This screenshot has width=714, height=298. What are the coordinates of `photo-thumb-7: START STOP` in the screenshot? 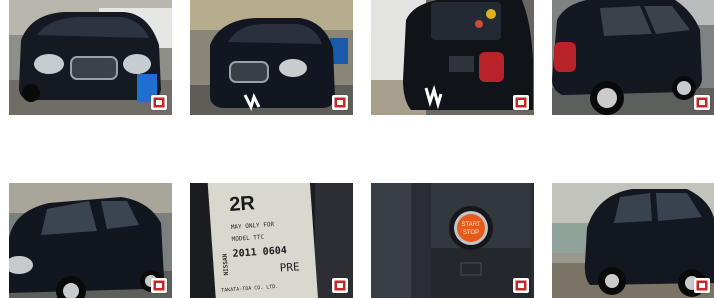 It's located at (452, 240).